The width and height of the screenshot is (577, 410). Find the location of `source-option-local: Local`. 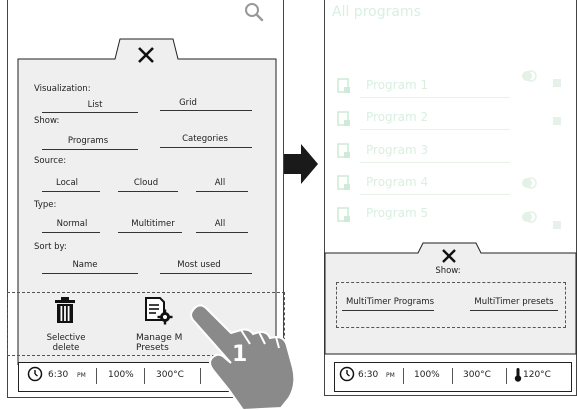

source-option-local: Local is located at coordinates (67, 183).